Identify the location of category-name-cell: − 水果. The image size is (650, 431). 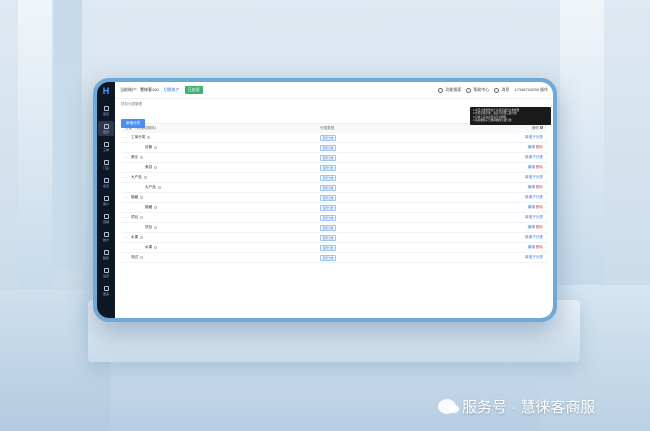
(222, 237).